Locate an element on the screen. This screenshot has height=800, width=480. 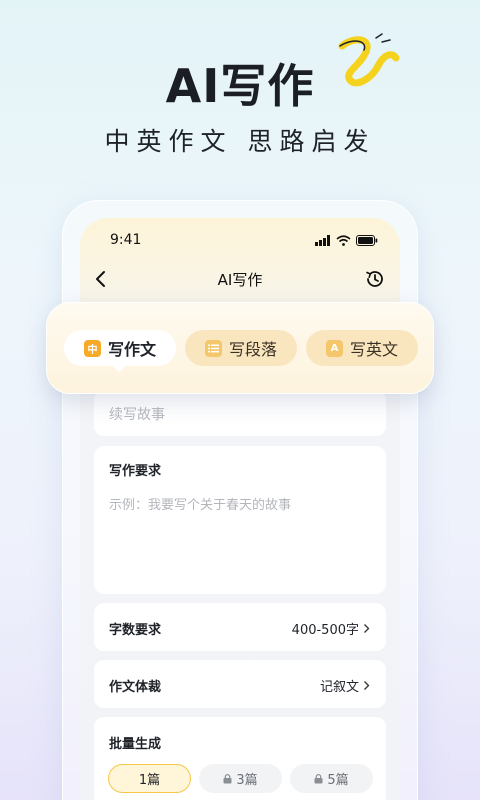
genre-value-wrap: 记叙文 is located at coordinates (345, 685).